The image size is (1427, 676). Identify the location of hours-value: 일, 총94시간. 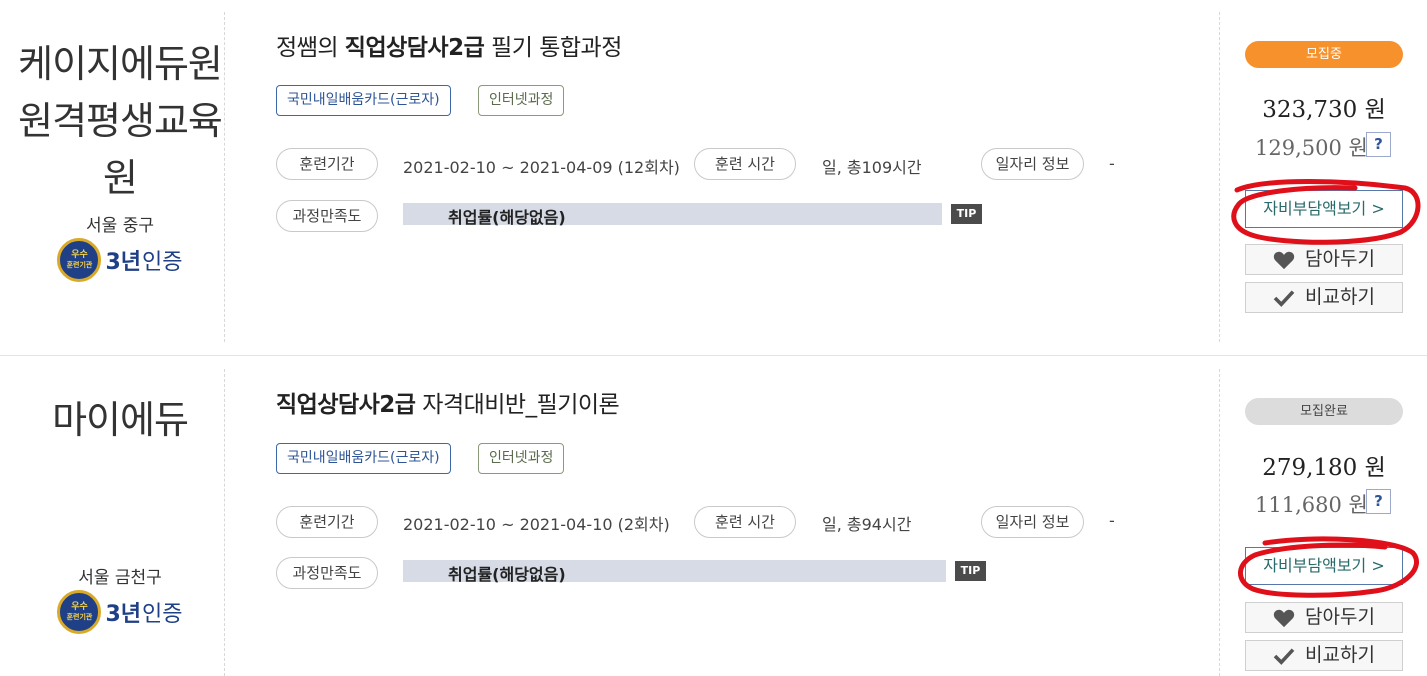
(867, 524).